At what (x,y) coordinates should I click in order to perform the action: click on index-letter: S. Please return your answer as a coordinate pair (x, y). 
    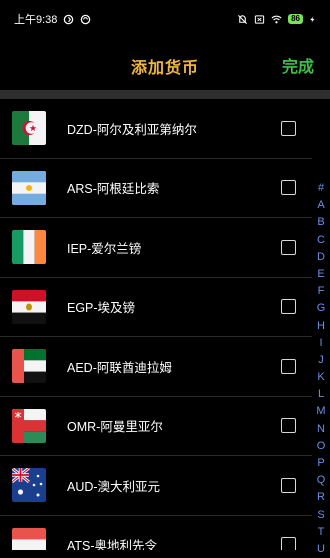
    Looking at the image, I should click on (320, 515).